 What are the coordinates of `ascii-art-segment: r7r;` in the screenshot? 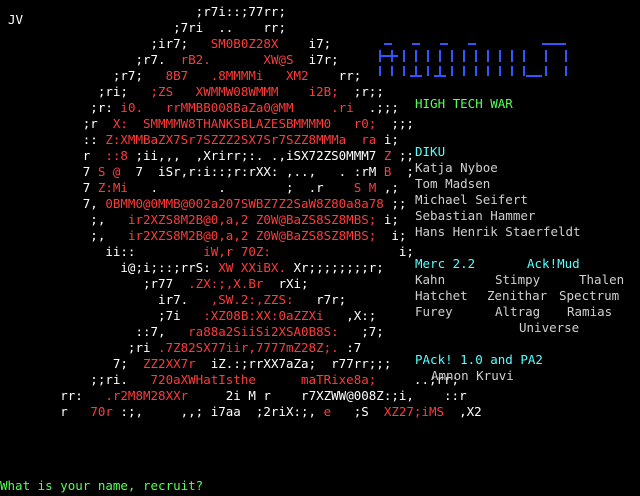 It's located at (320, 299).